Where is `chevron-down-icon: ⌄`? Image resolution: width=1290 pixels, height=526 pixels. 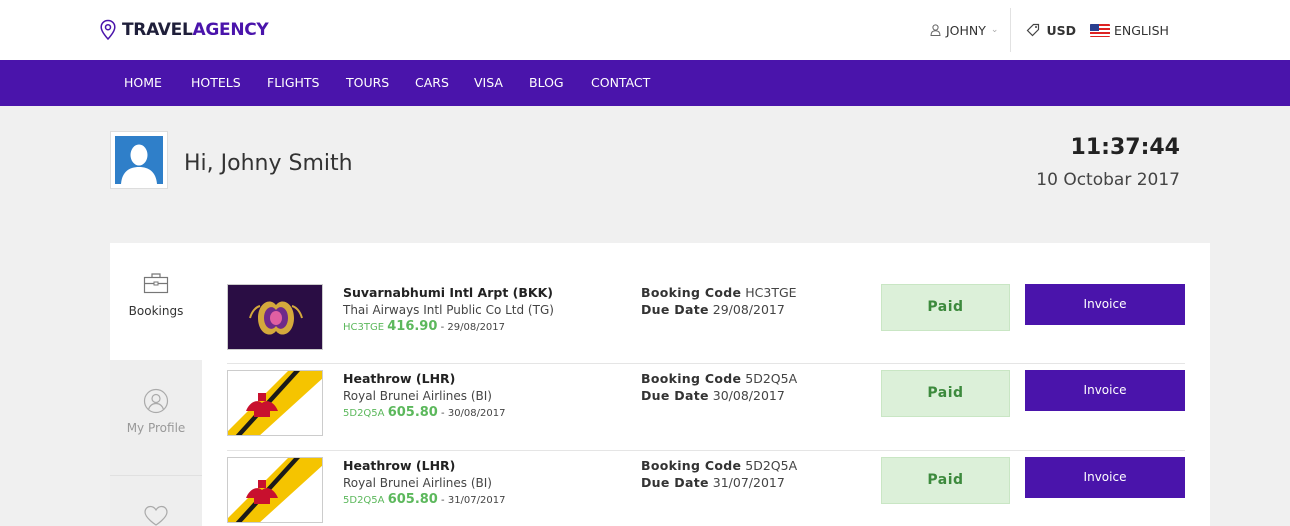
chevron-down-icon: ⌄ is located at coordinates (994, 30).